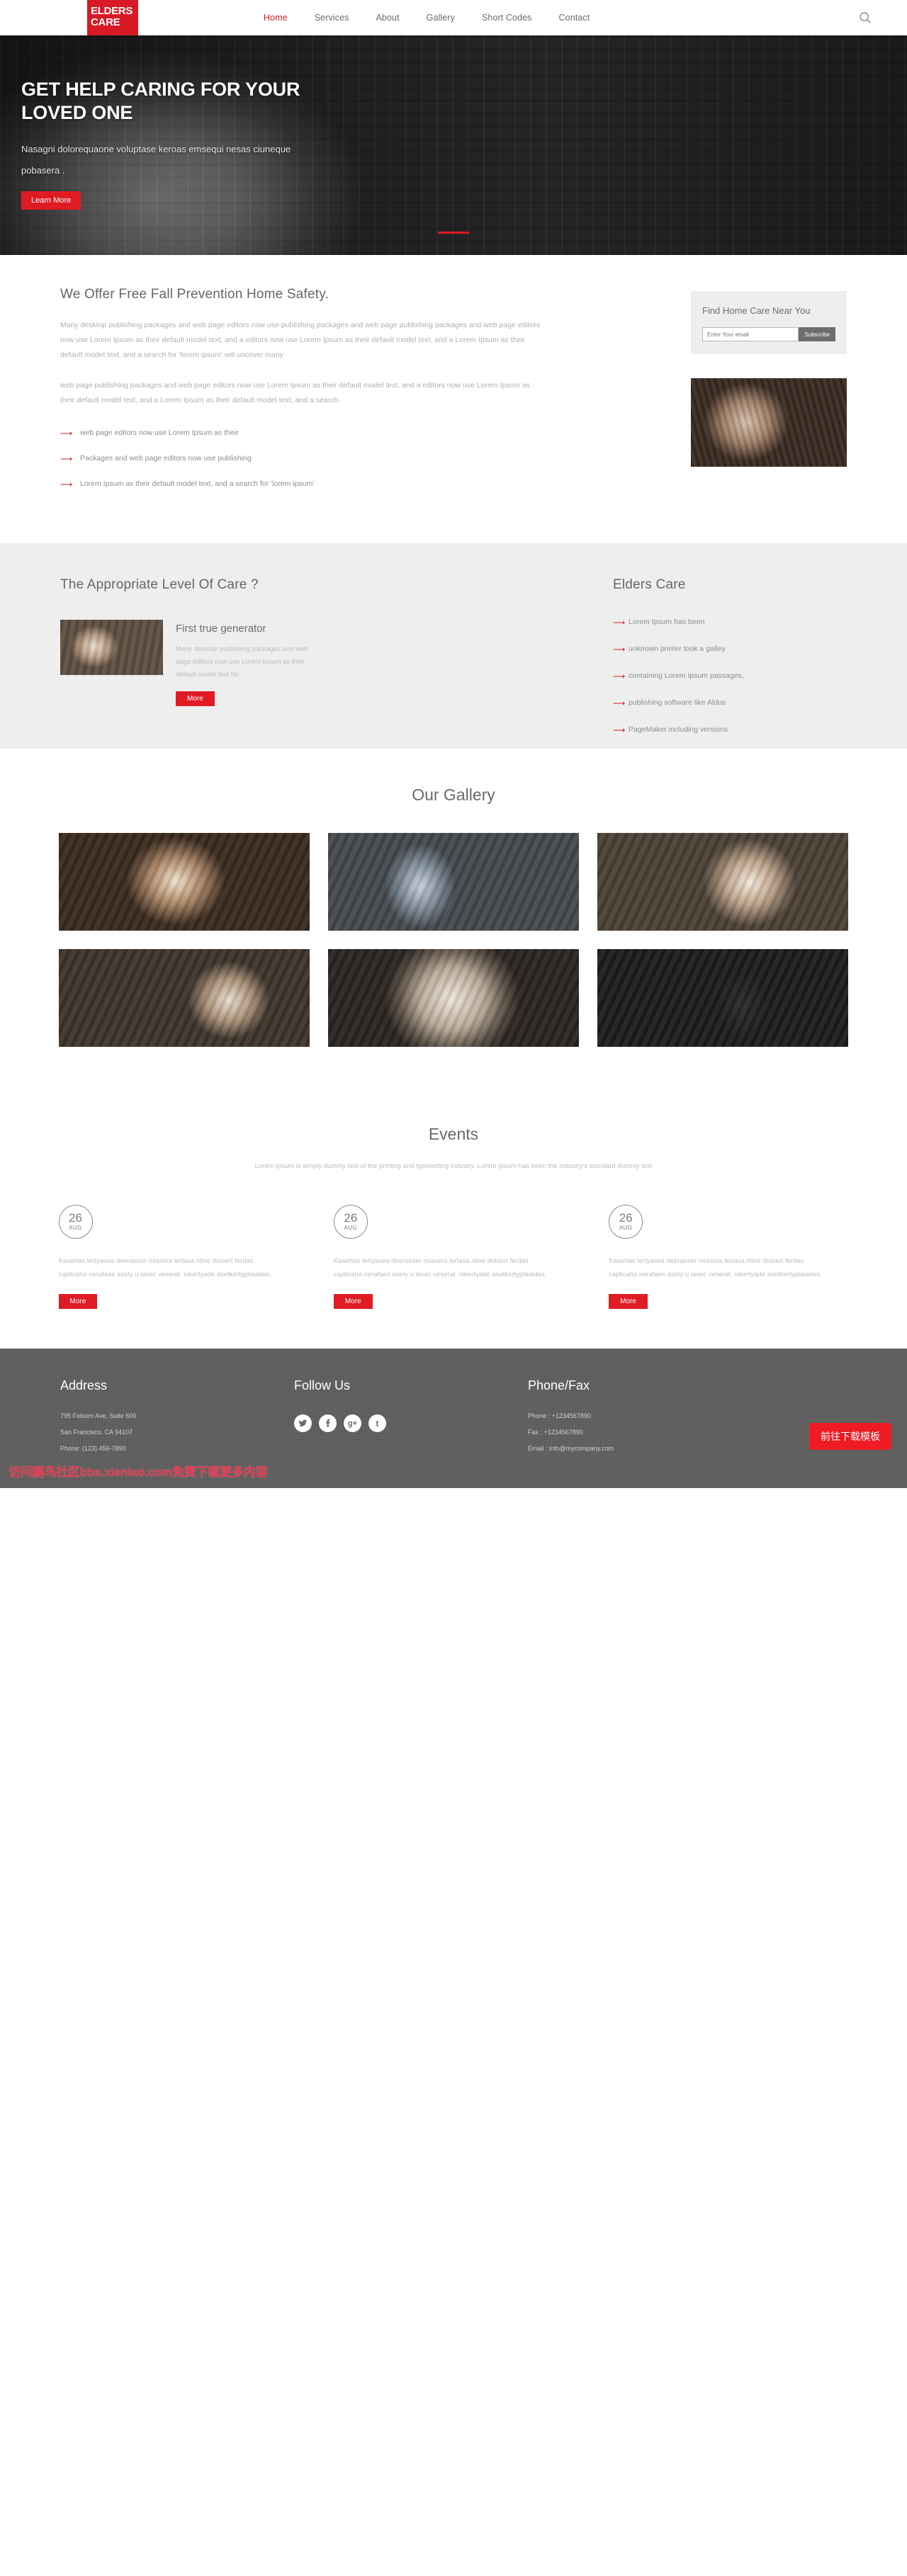  What do you see at coordinates (559, 1385) in the screenshot?
I see `footer-phone-heading: Phone/Fax` at bounding box center [559, 1385].